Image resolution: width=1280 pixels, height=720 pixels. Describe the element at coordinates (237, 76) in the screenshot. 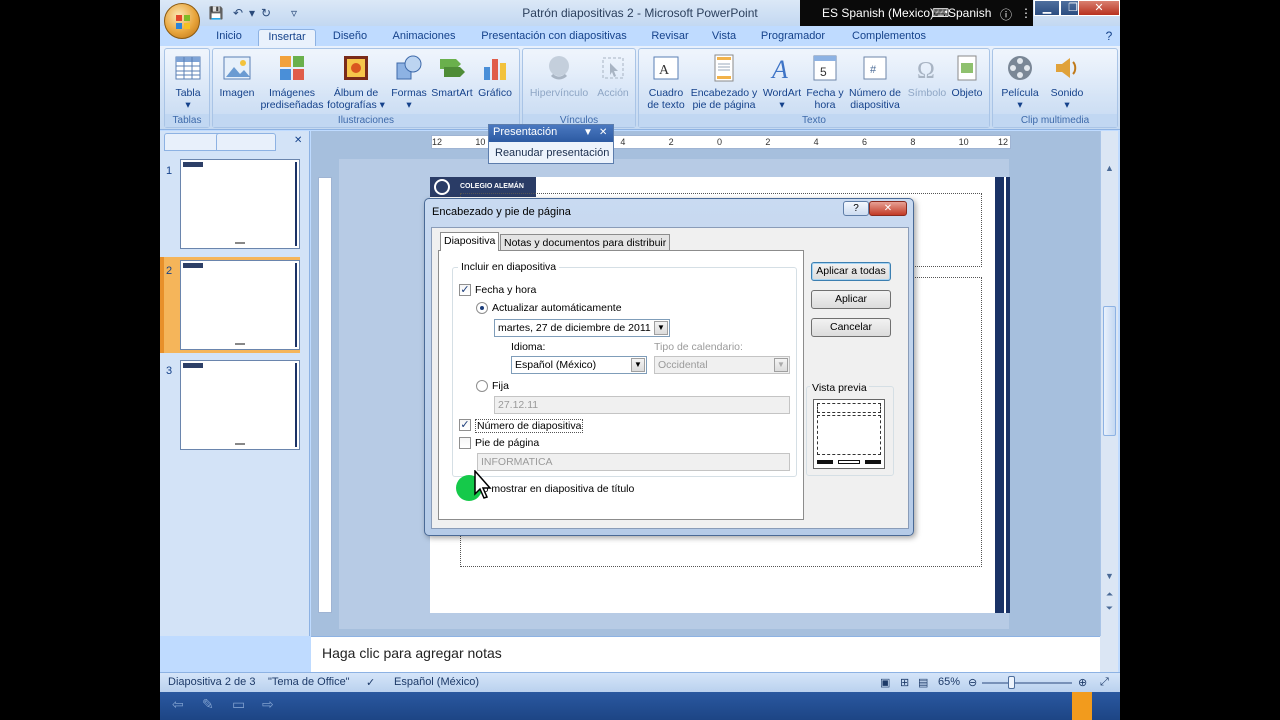

I see `imagen-button: Imagen` at that location.